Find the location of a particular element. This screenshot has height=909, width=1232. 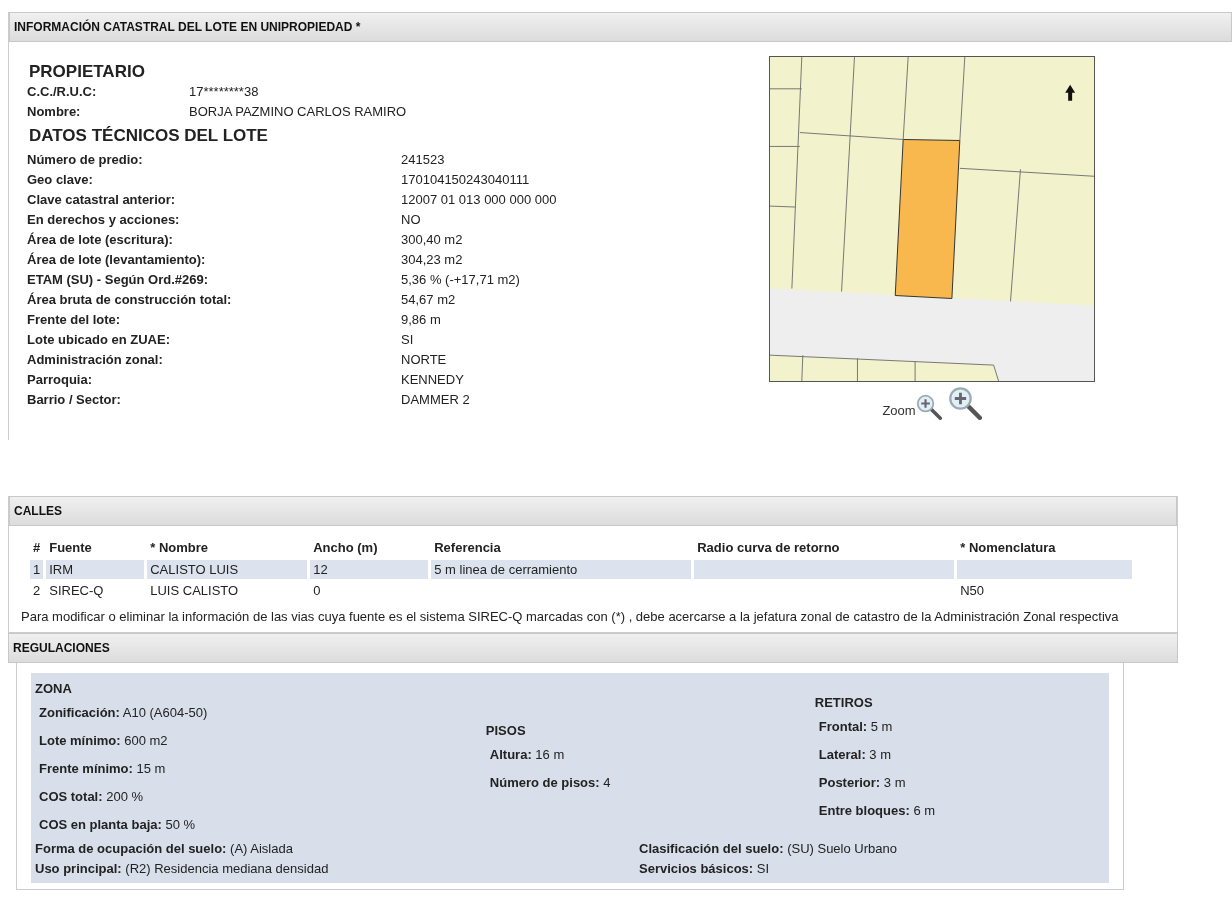

group-heading: PISOS is located at coordinates (506, 731).